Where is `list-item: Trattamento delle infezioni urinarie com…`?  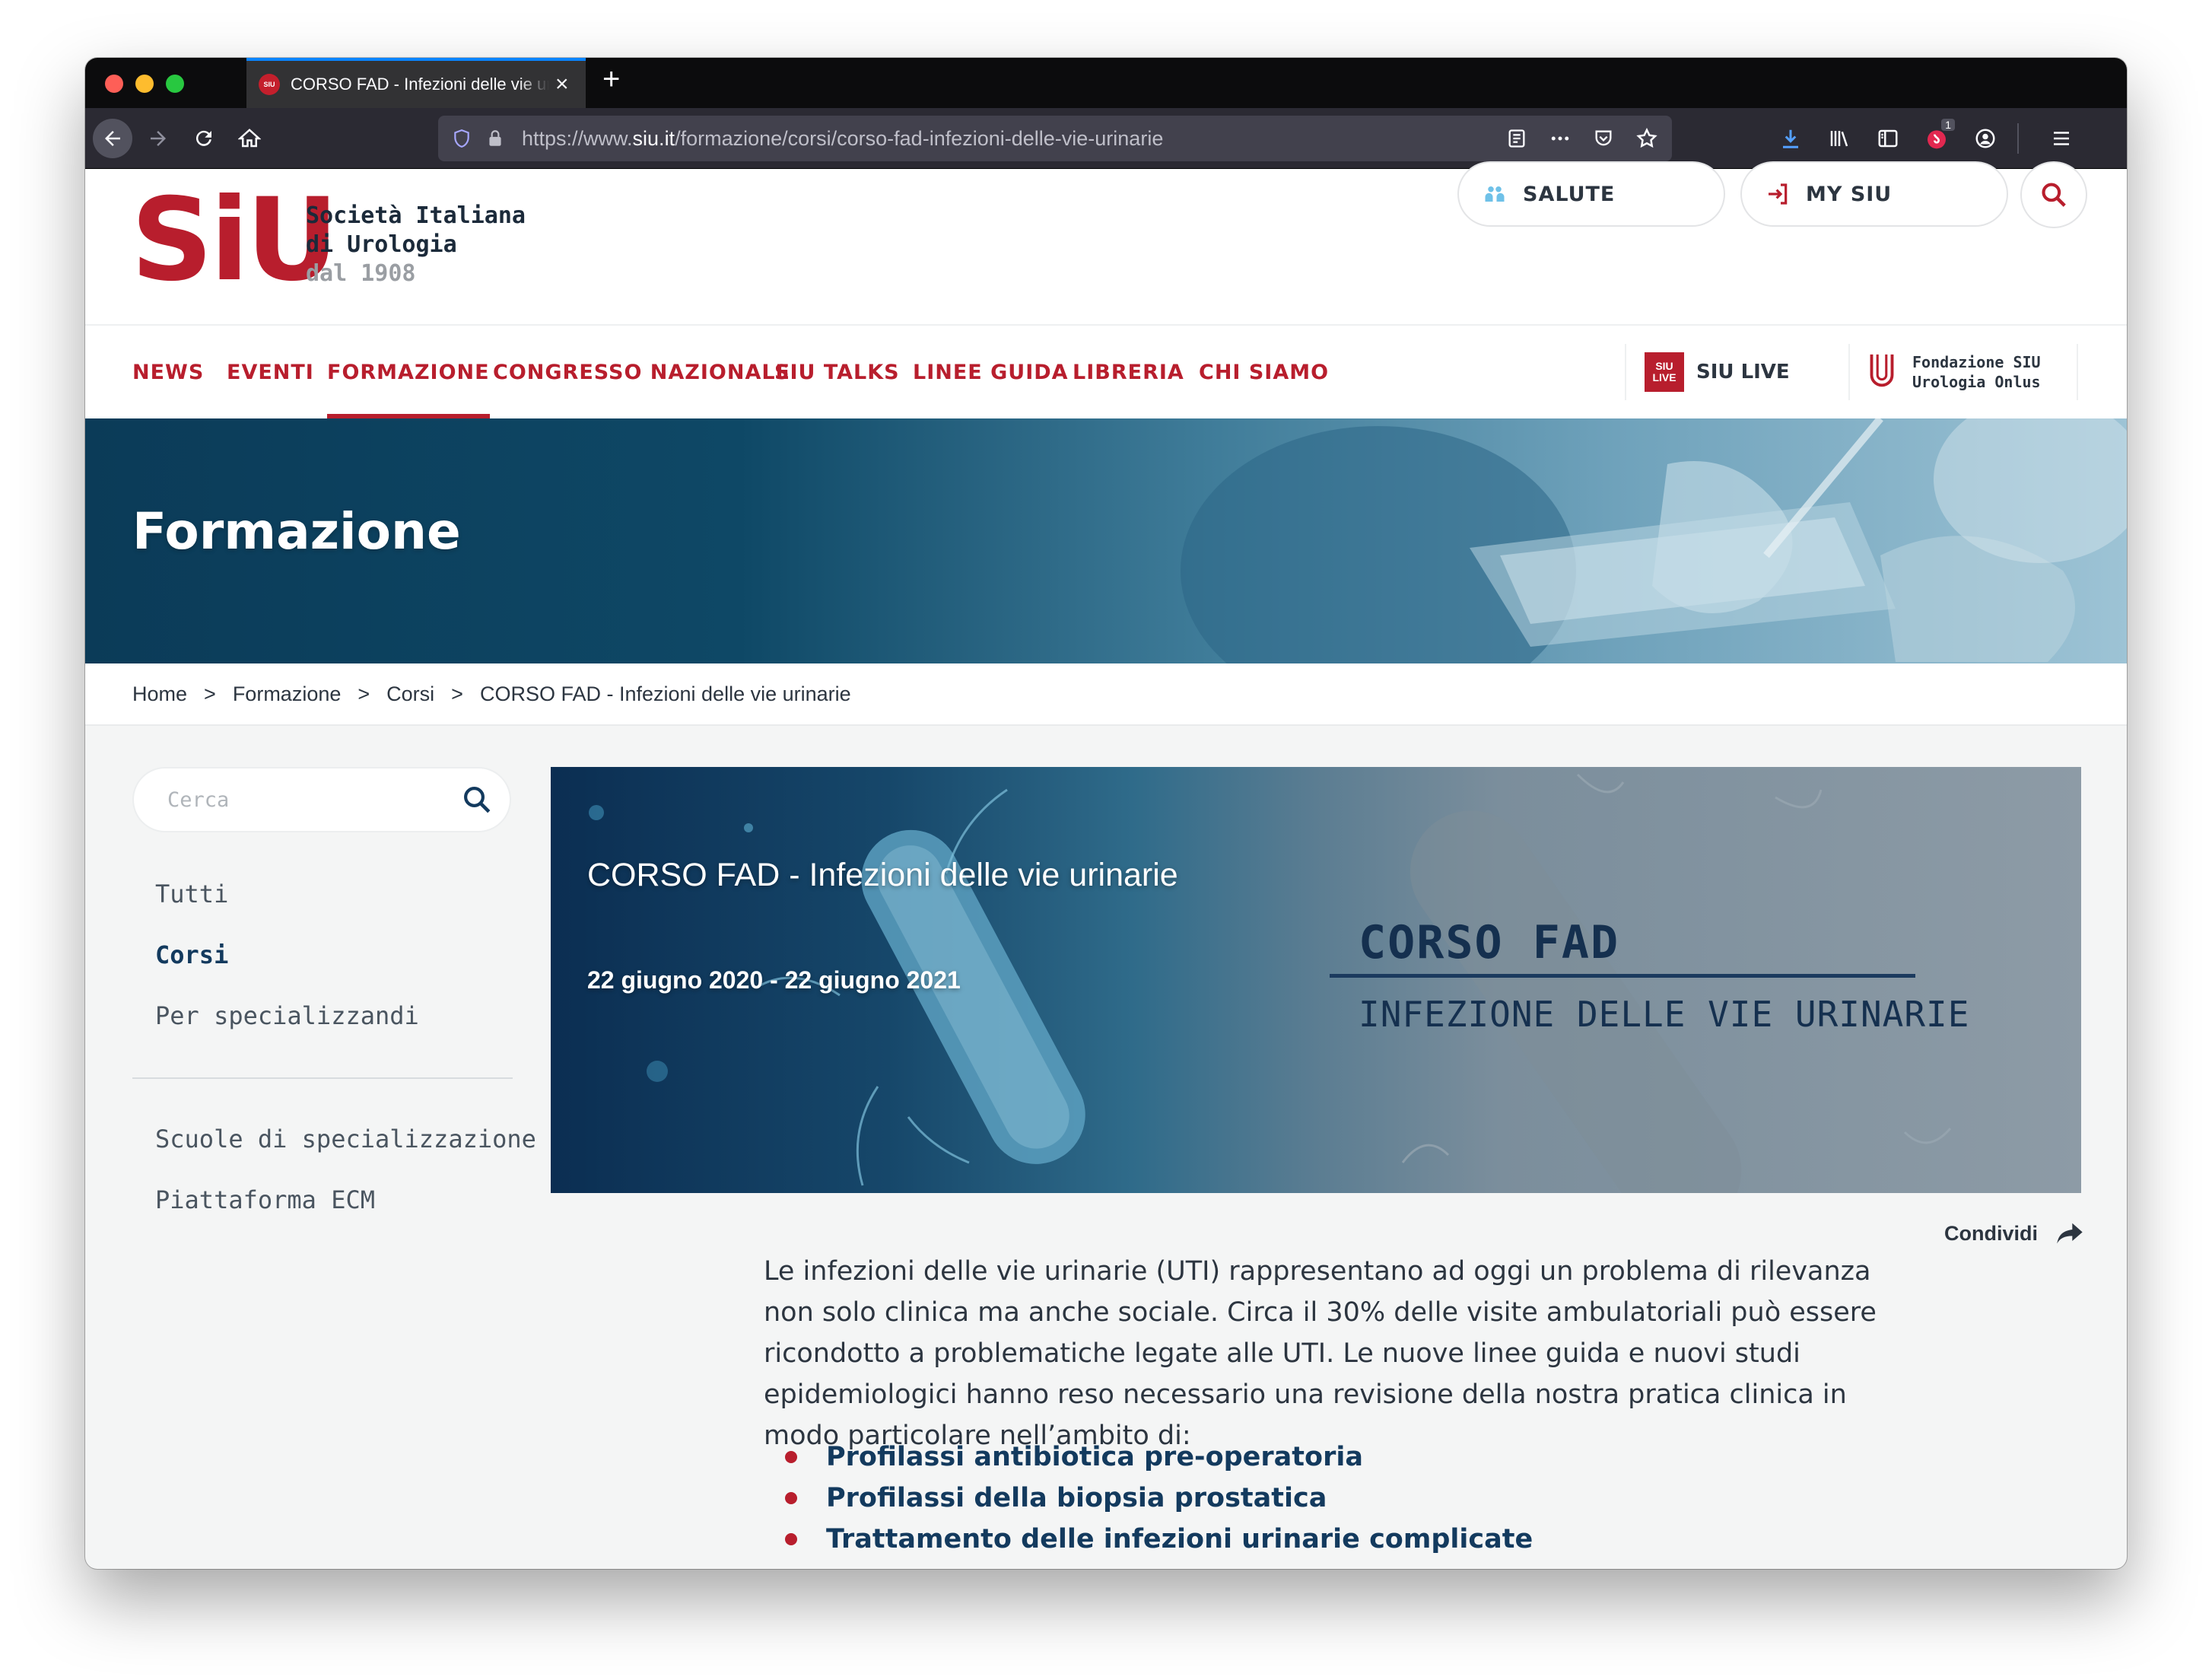 list-item: Trattamento delle infezioni urinarie com… is located at coordinates (1159, 1539).